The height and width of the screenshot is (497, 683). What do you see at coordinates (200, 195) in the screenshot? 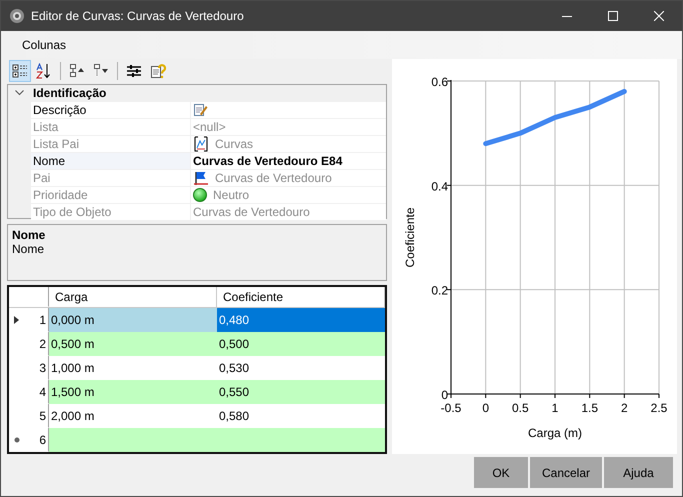
I see `status-dot-icon` at bounding box center [200, 195].